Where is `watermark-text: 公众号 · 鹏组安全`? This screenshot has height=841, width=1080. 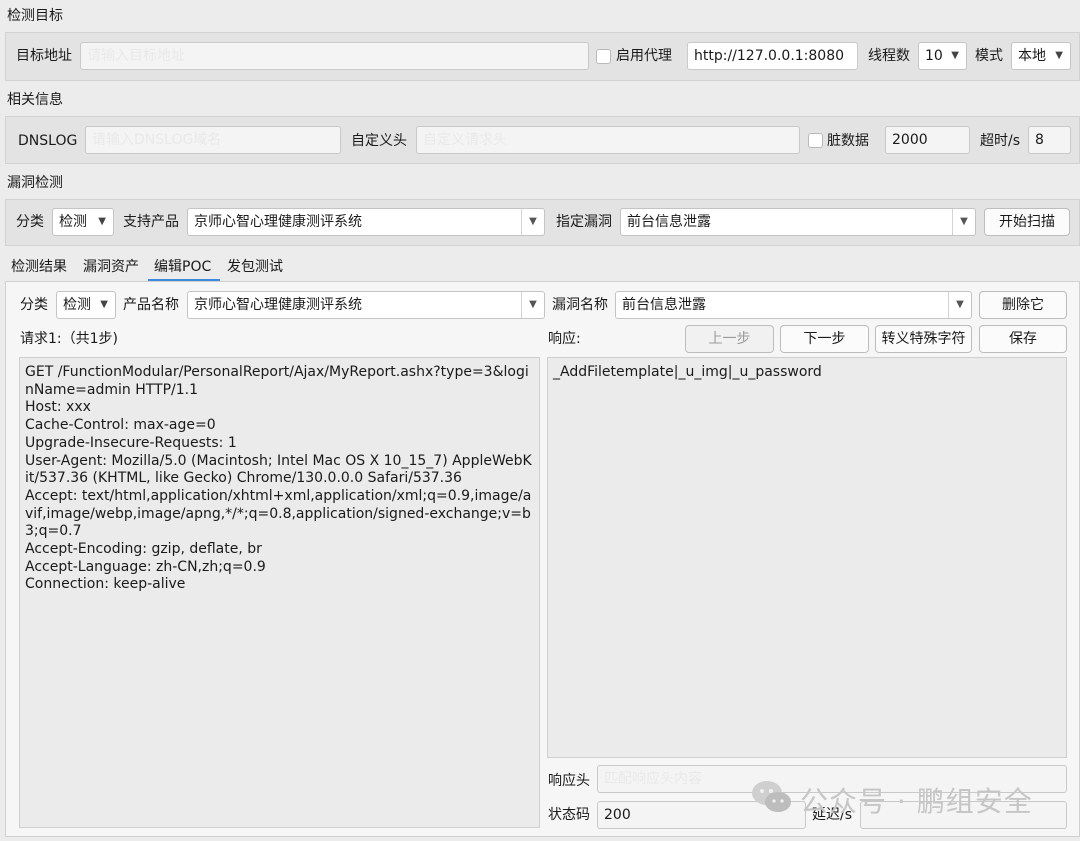
watermark-text: 公众号 · 鹏组安全 is located at coordinates (916, 801).